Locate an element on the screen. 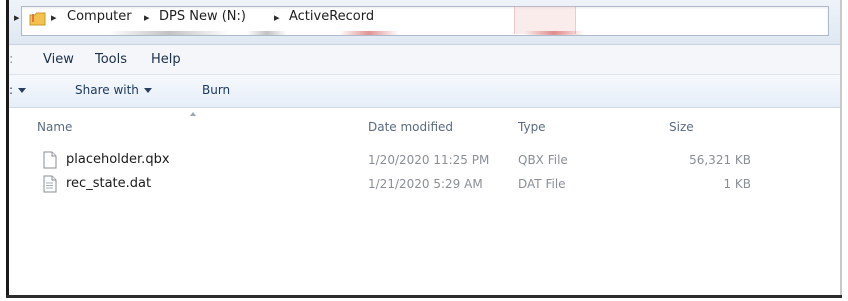 This screenshot has width=848, height=301. text-file-icon is located at coordinates (50, 184).